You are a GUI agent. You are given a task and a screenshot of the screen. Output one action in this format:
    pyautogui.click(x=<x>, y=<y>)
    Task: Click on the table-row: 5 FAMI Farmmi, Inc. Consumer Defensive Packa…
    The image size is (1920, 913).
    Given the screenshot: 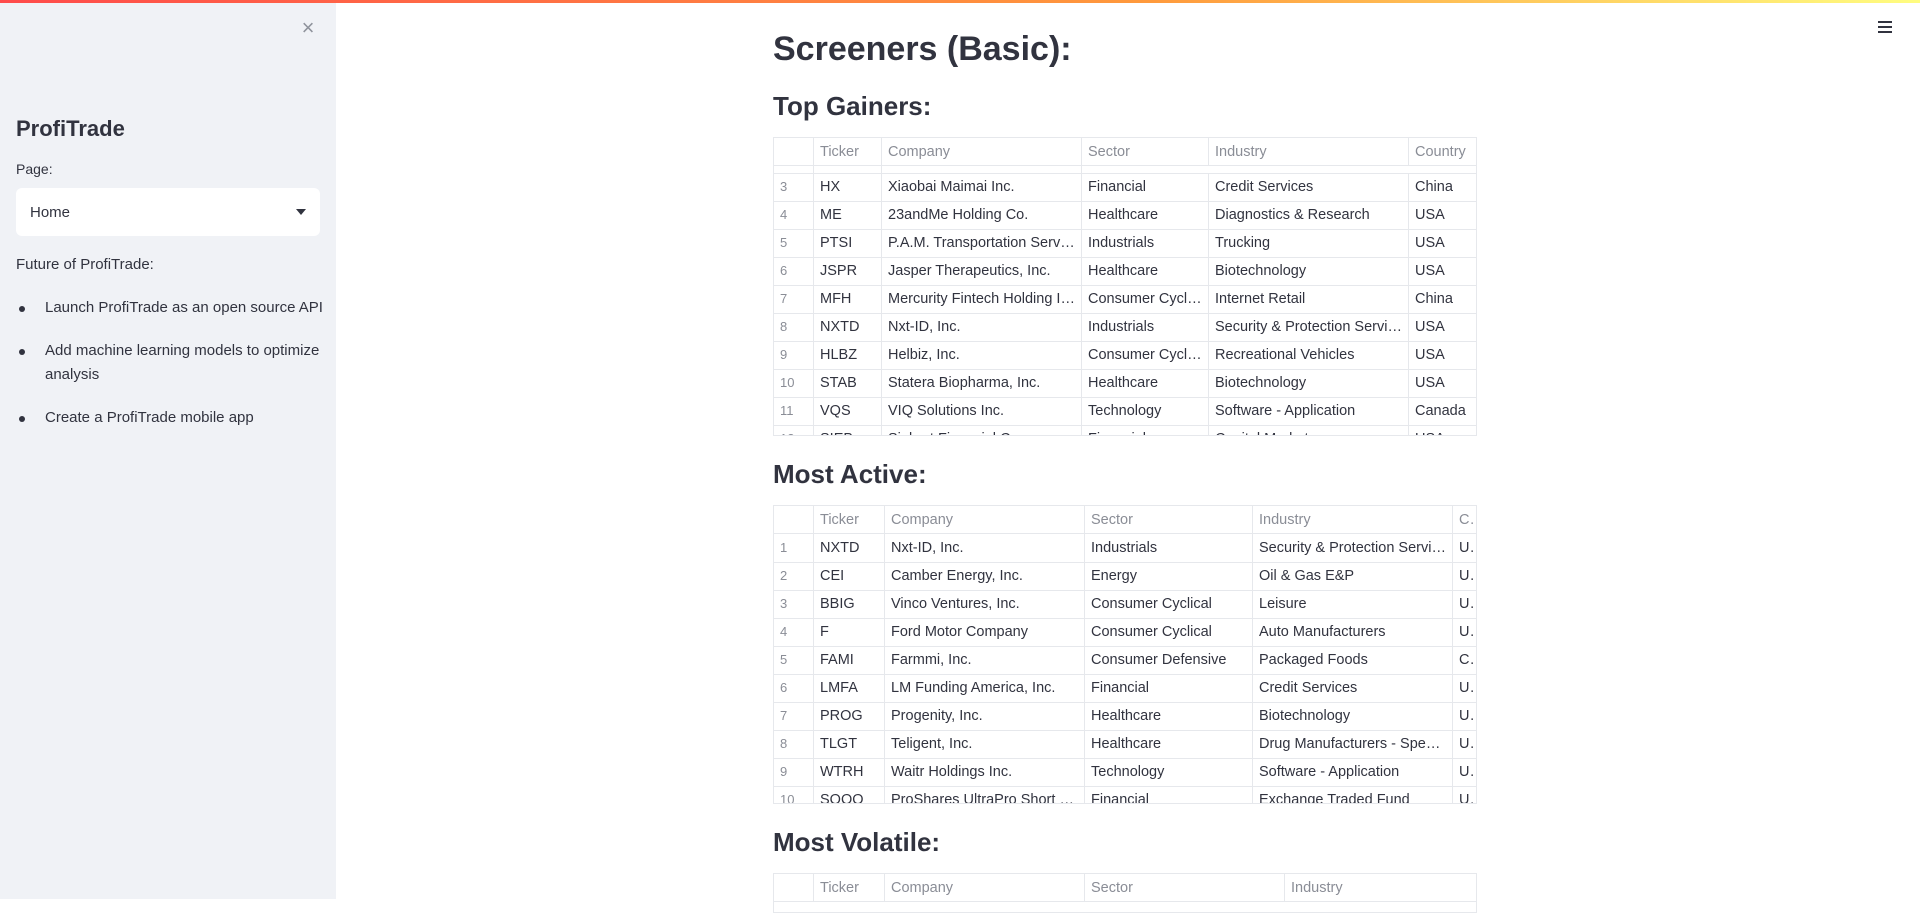 What is the action you would take?
    pyautogui.click(x=1125, y=660)
    